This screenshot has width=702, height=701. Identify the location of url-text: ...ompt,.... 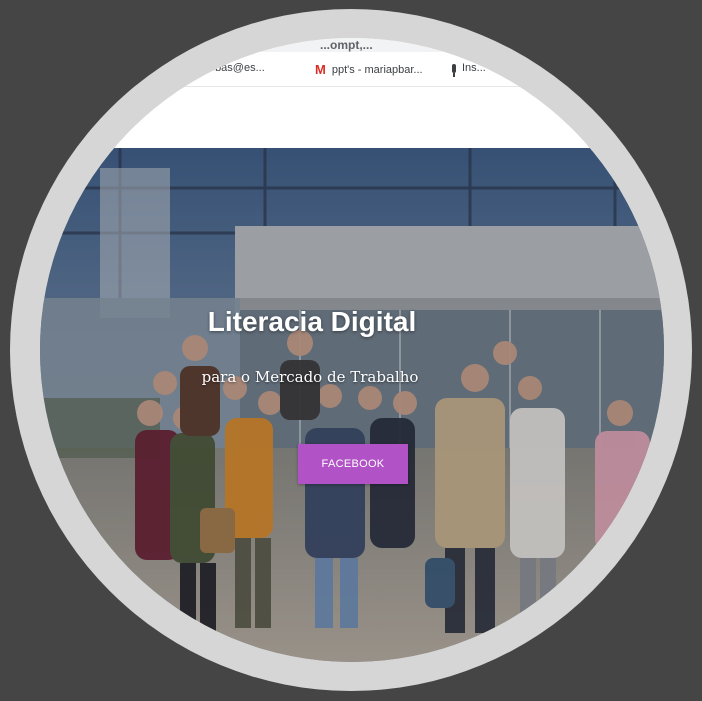
(346, 45).